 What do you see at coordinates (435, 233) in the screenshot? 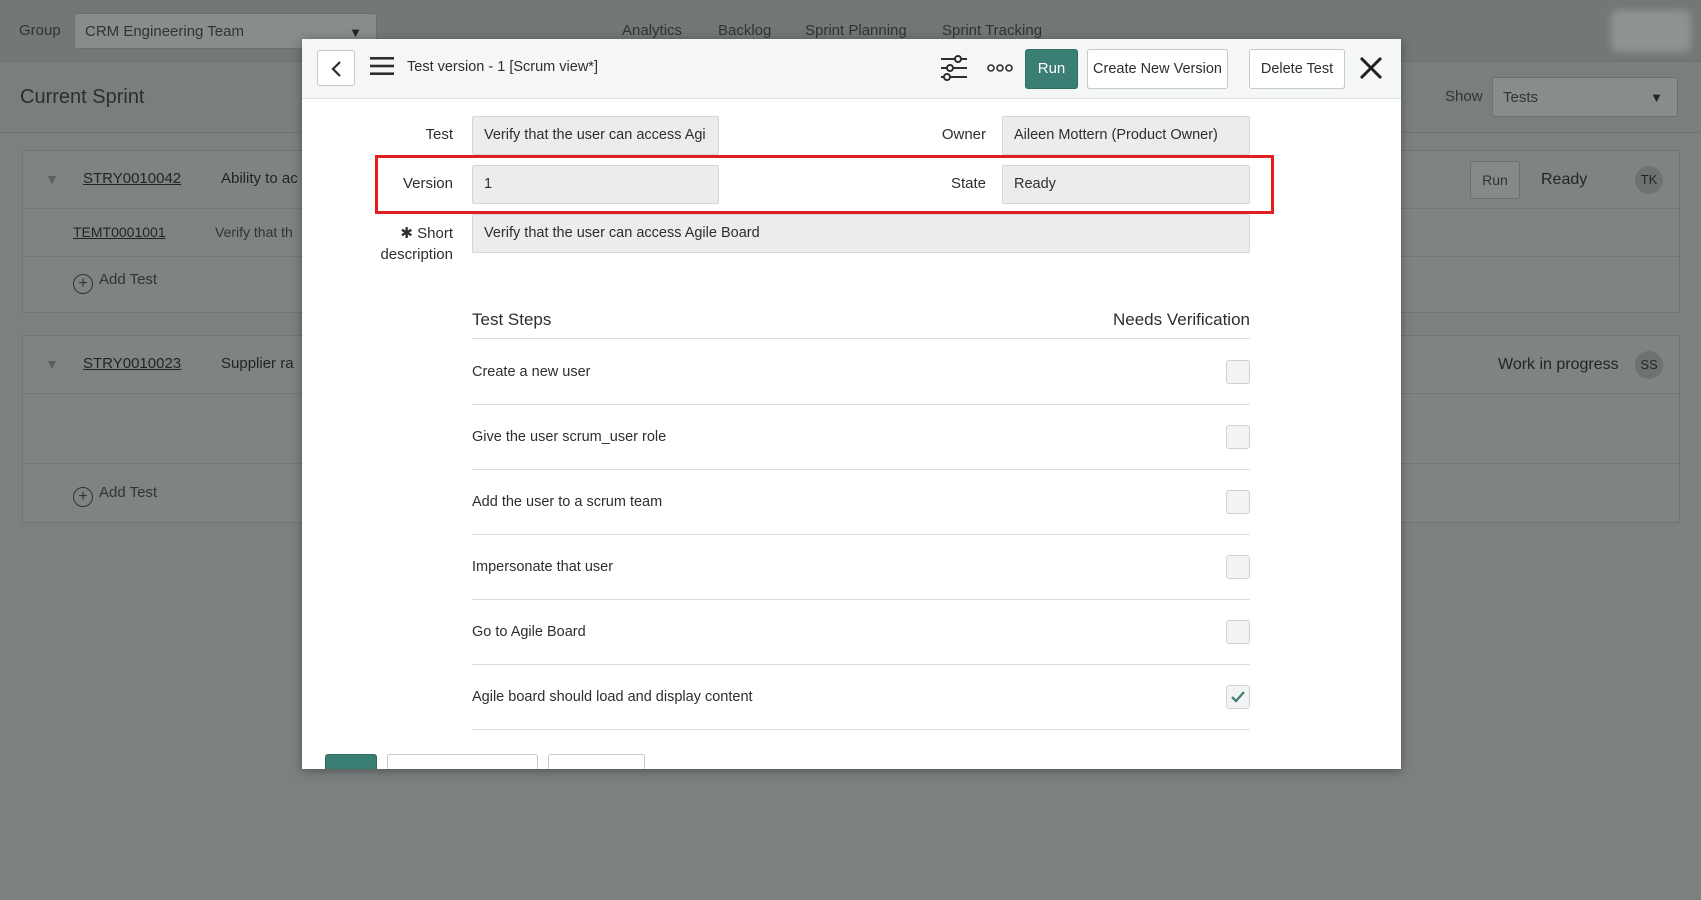
I see `short-desc-label-line-1: Short` at bounding box center [435, 233].